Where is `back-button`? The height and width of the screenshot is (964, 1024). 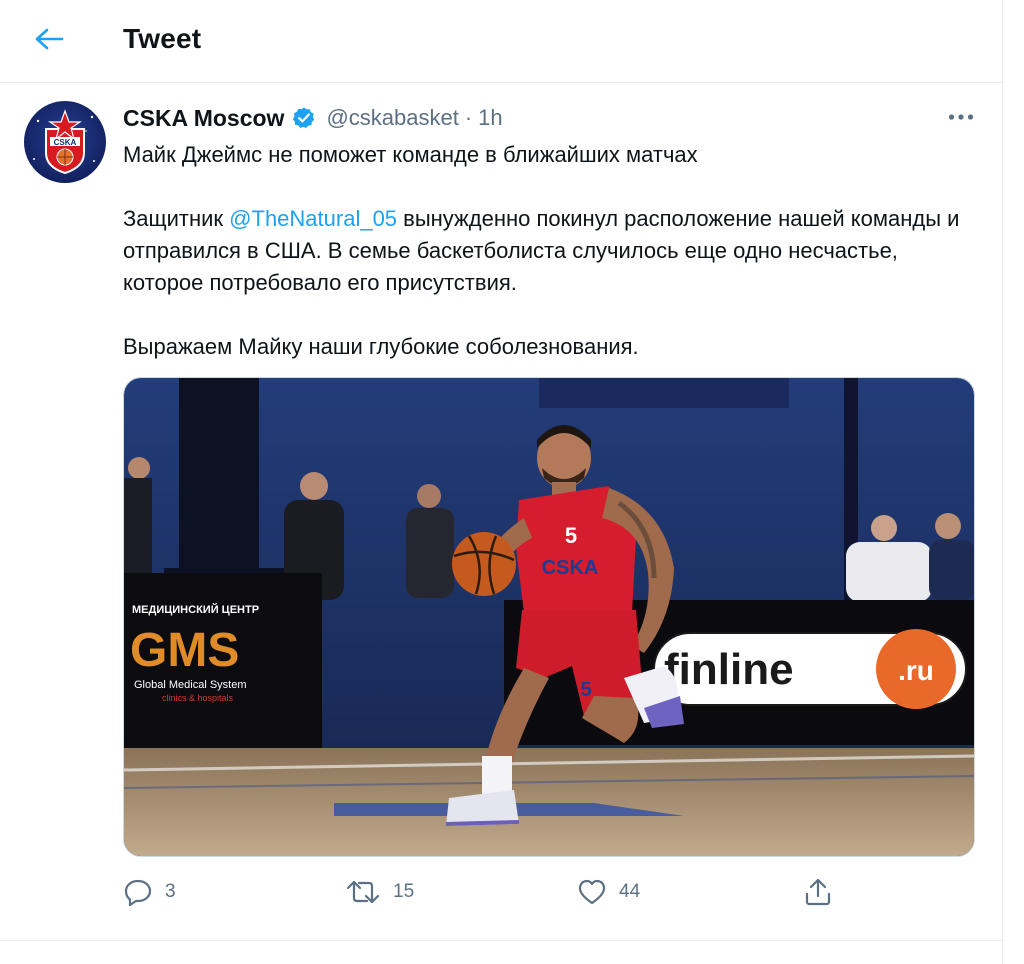 back-button is located at coordinates (49, 39).